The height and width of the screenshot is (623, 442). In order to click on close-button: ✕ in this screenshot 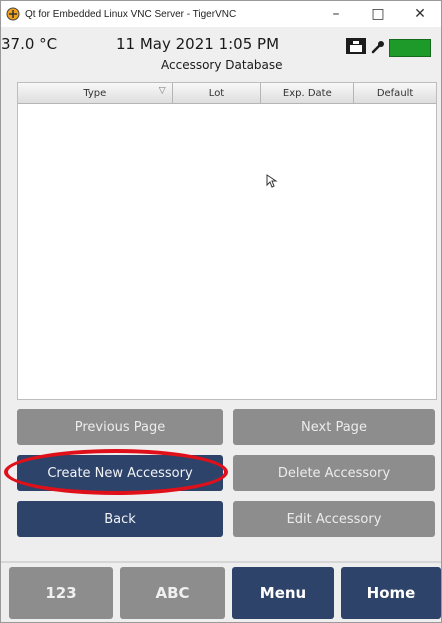, I will do `click(420, 14)`.